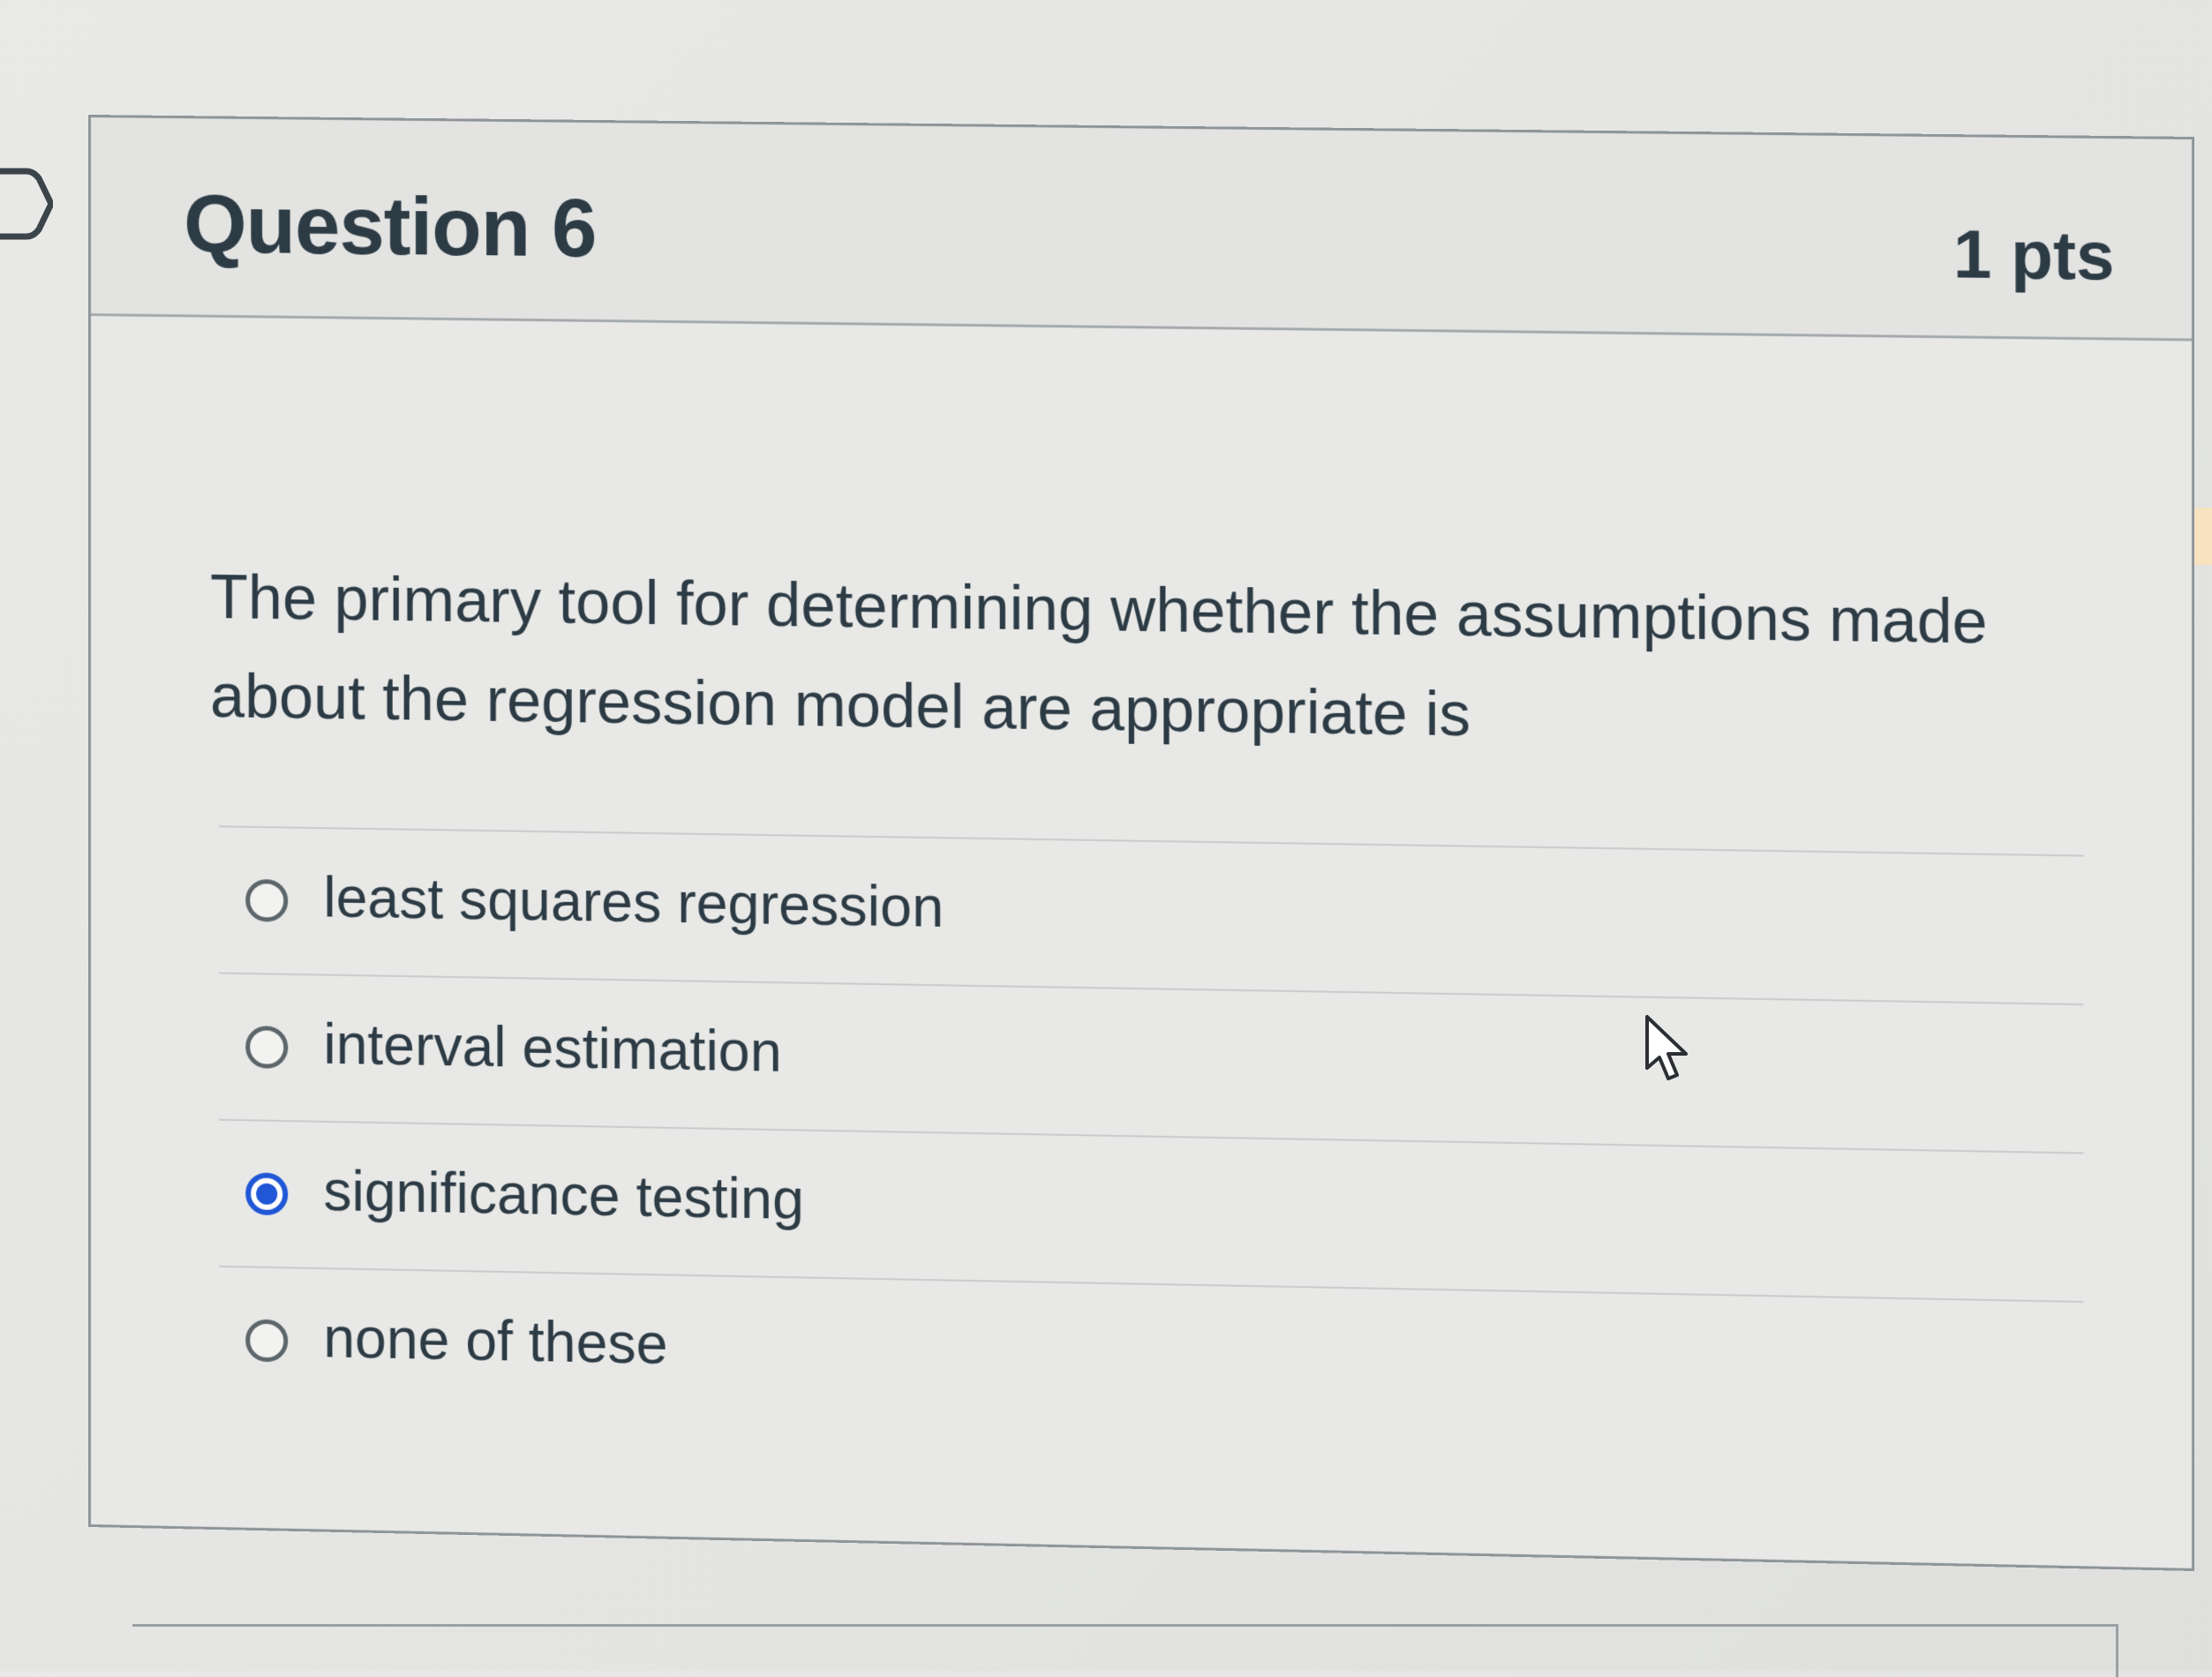 The height and width of the screenshot is (1677, 2212). Describe the element at coordinates (1141, 229) in the screenshot. I see `question-header: Question 6 1 pts` at that location.